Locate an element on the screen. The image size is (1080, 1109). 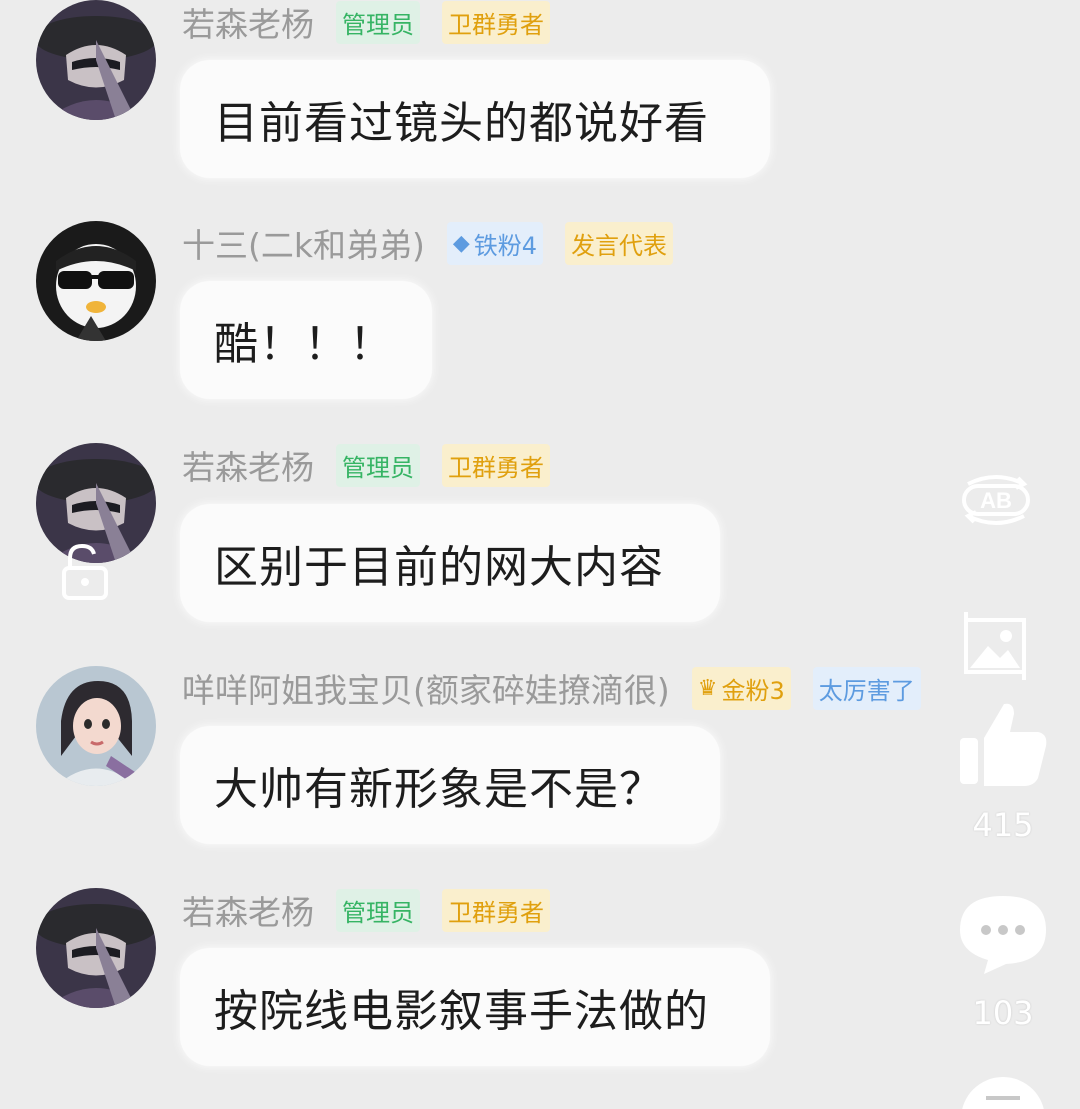
message-bubble: 目前看过镜头的都说好看 is located at coordinates (475, 119).